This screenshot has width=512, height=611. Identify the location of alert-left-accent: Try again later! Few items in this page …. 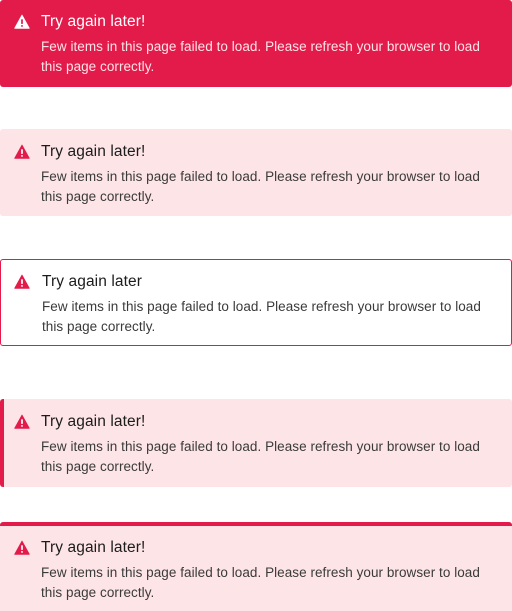
(256, 443).